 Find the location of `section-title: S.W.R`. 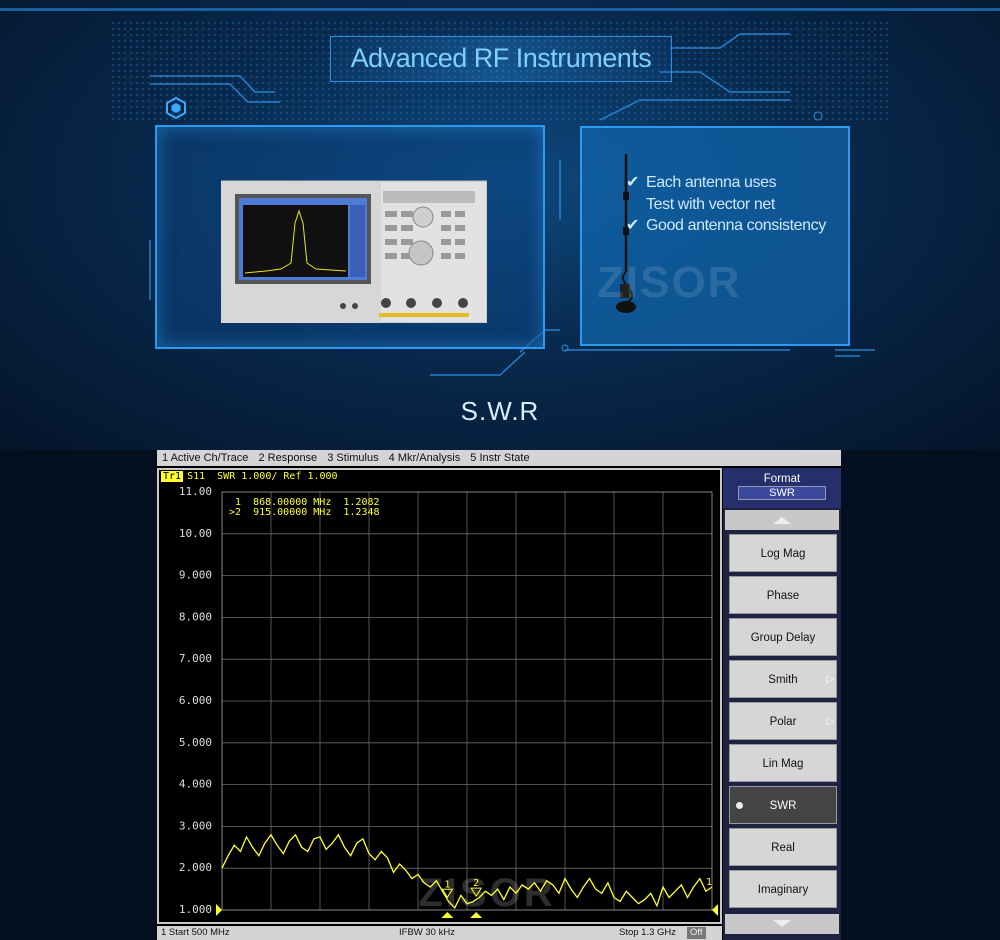

section-title: S.W.R is located at coordinates (500, 411).